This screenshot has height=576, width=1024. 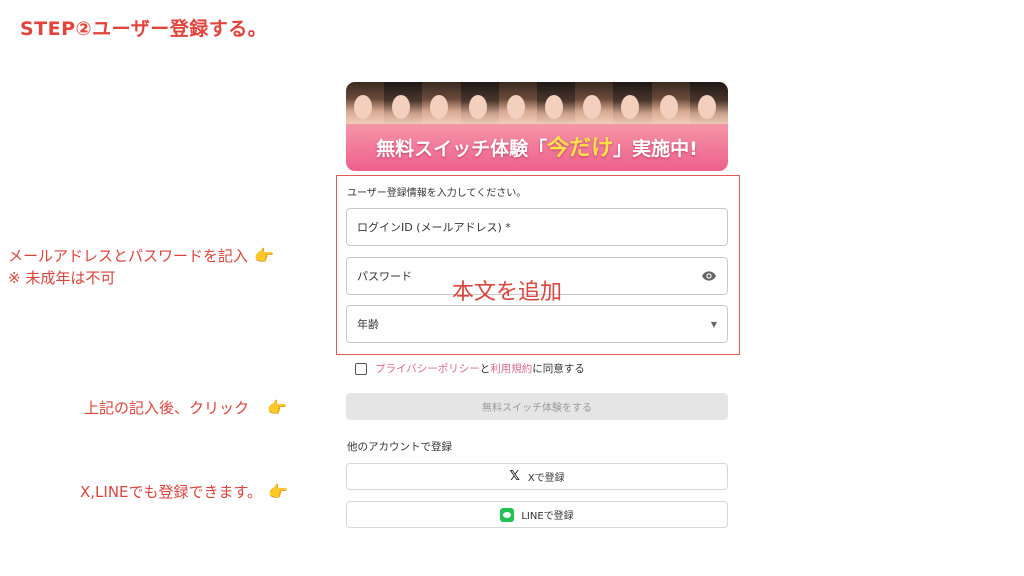 I want to click on note-social: X,LINEでも登録できます。 👉, so click(x=184, y=491).